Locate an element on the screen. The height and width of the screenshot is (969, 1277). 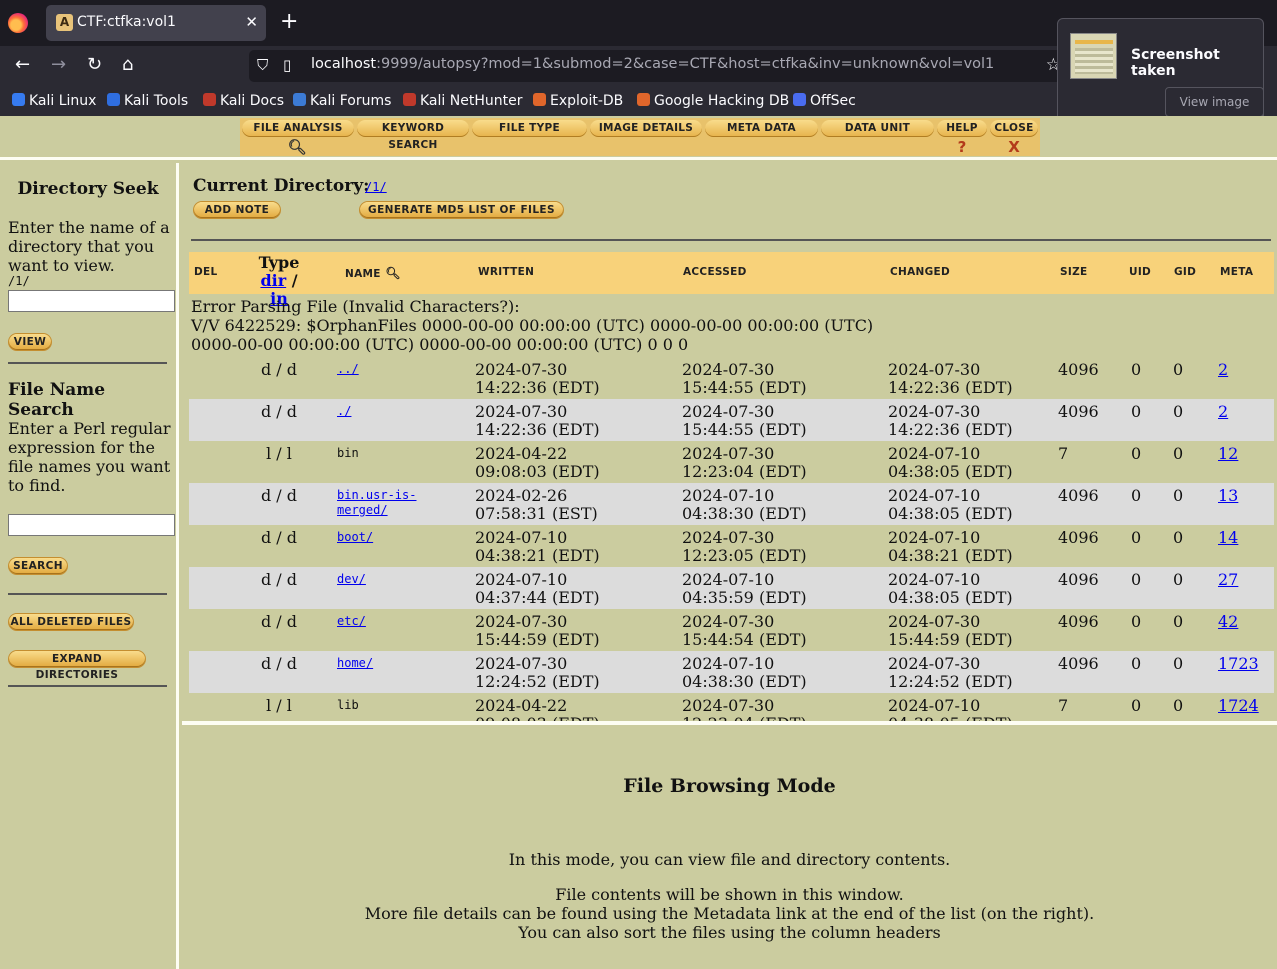
tab-close-icon: ✕ is located at coordinates (251, 22).